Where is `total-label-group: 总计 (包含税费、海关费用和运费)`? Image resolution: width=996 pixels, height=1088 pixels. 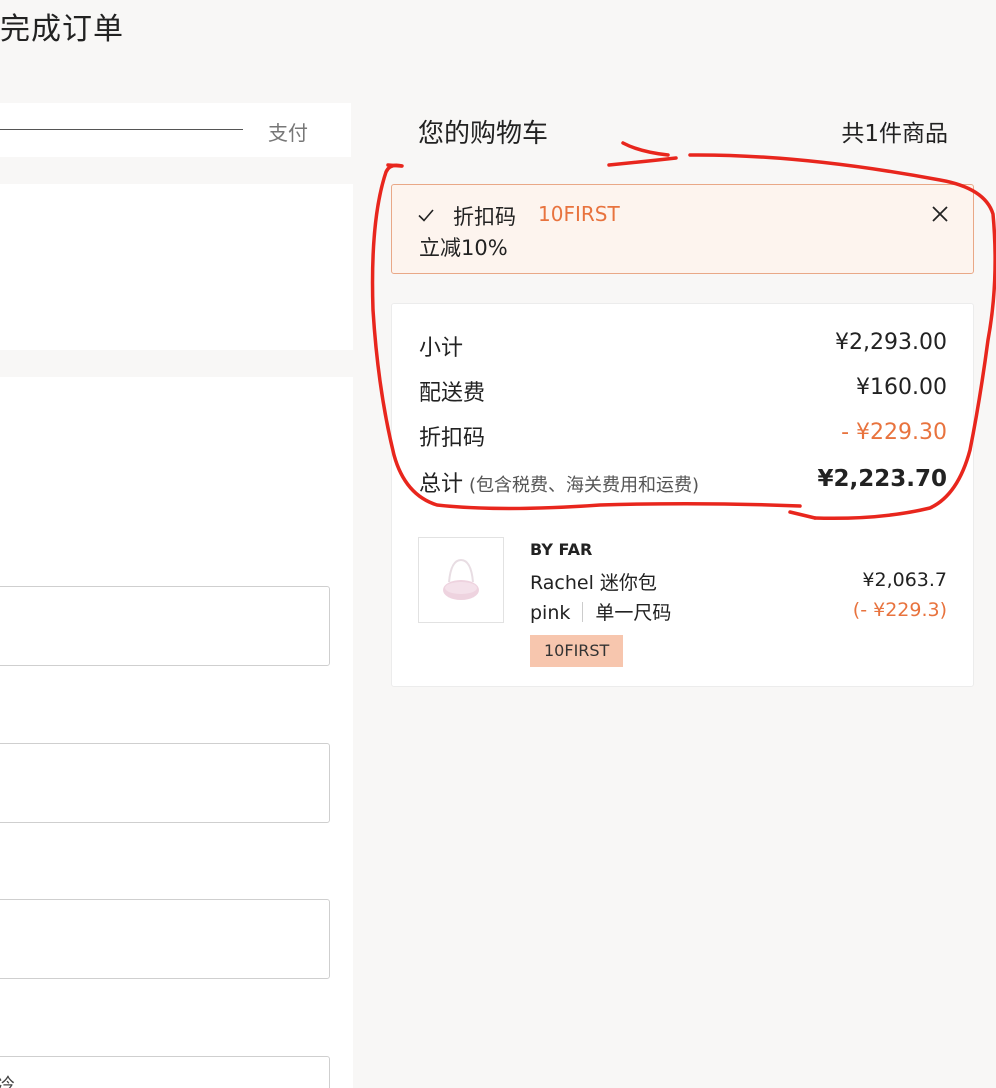
total-label-group: 总计 (包含税费、海关费用和运费) is located at coordinates (559, 482).